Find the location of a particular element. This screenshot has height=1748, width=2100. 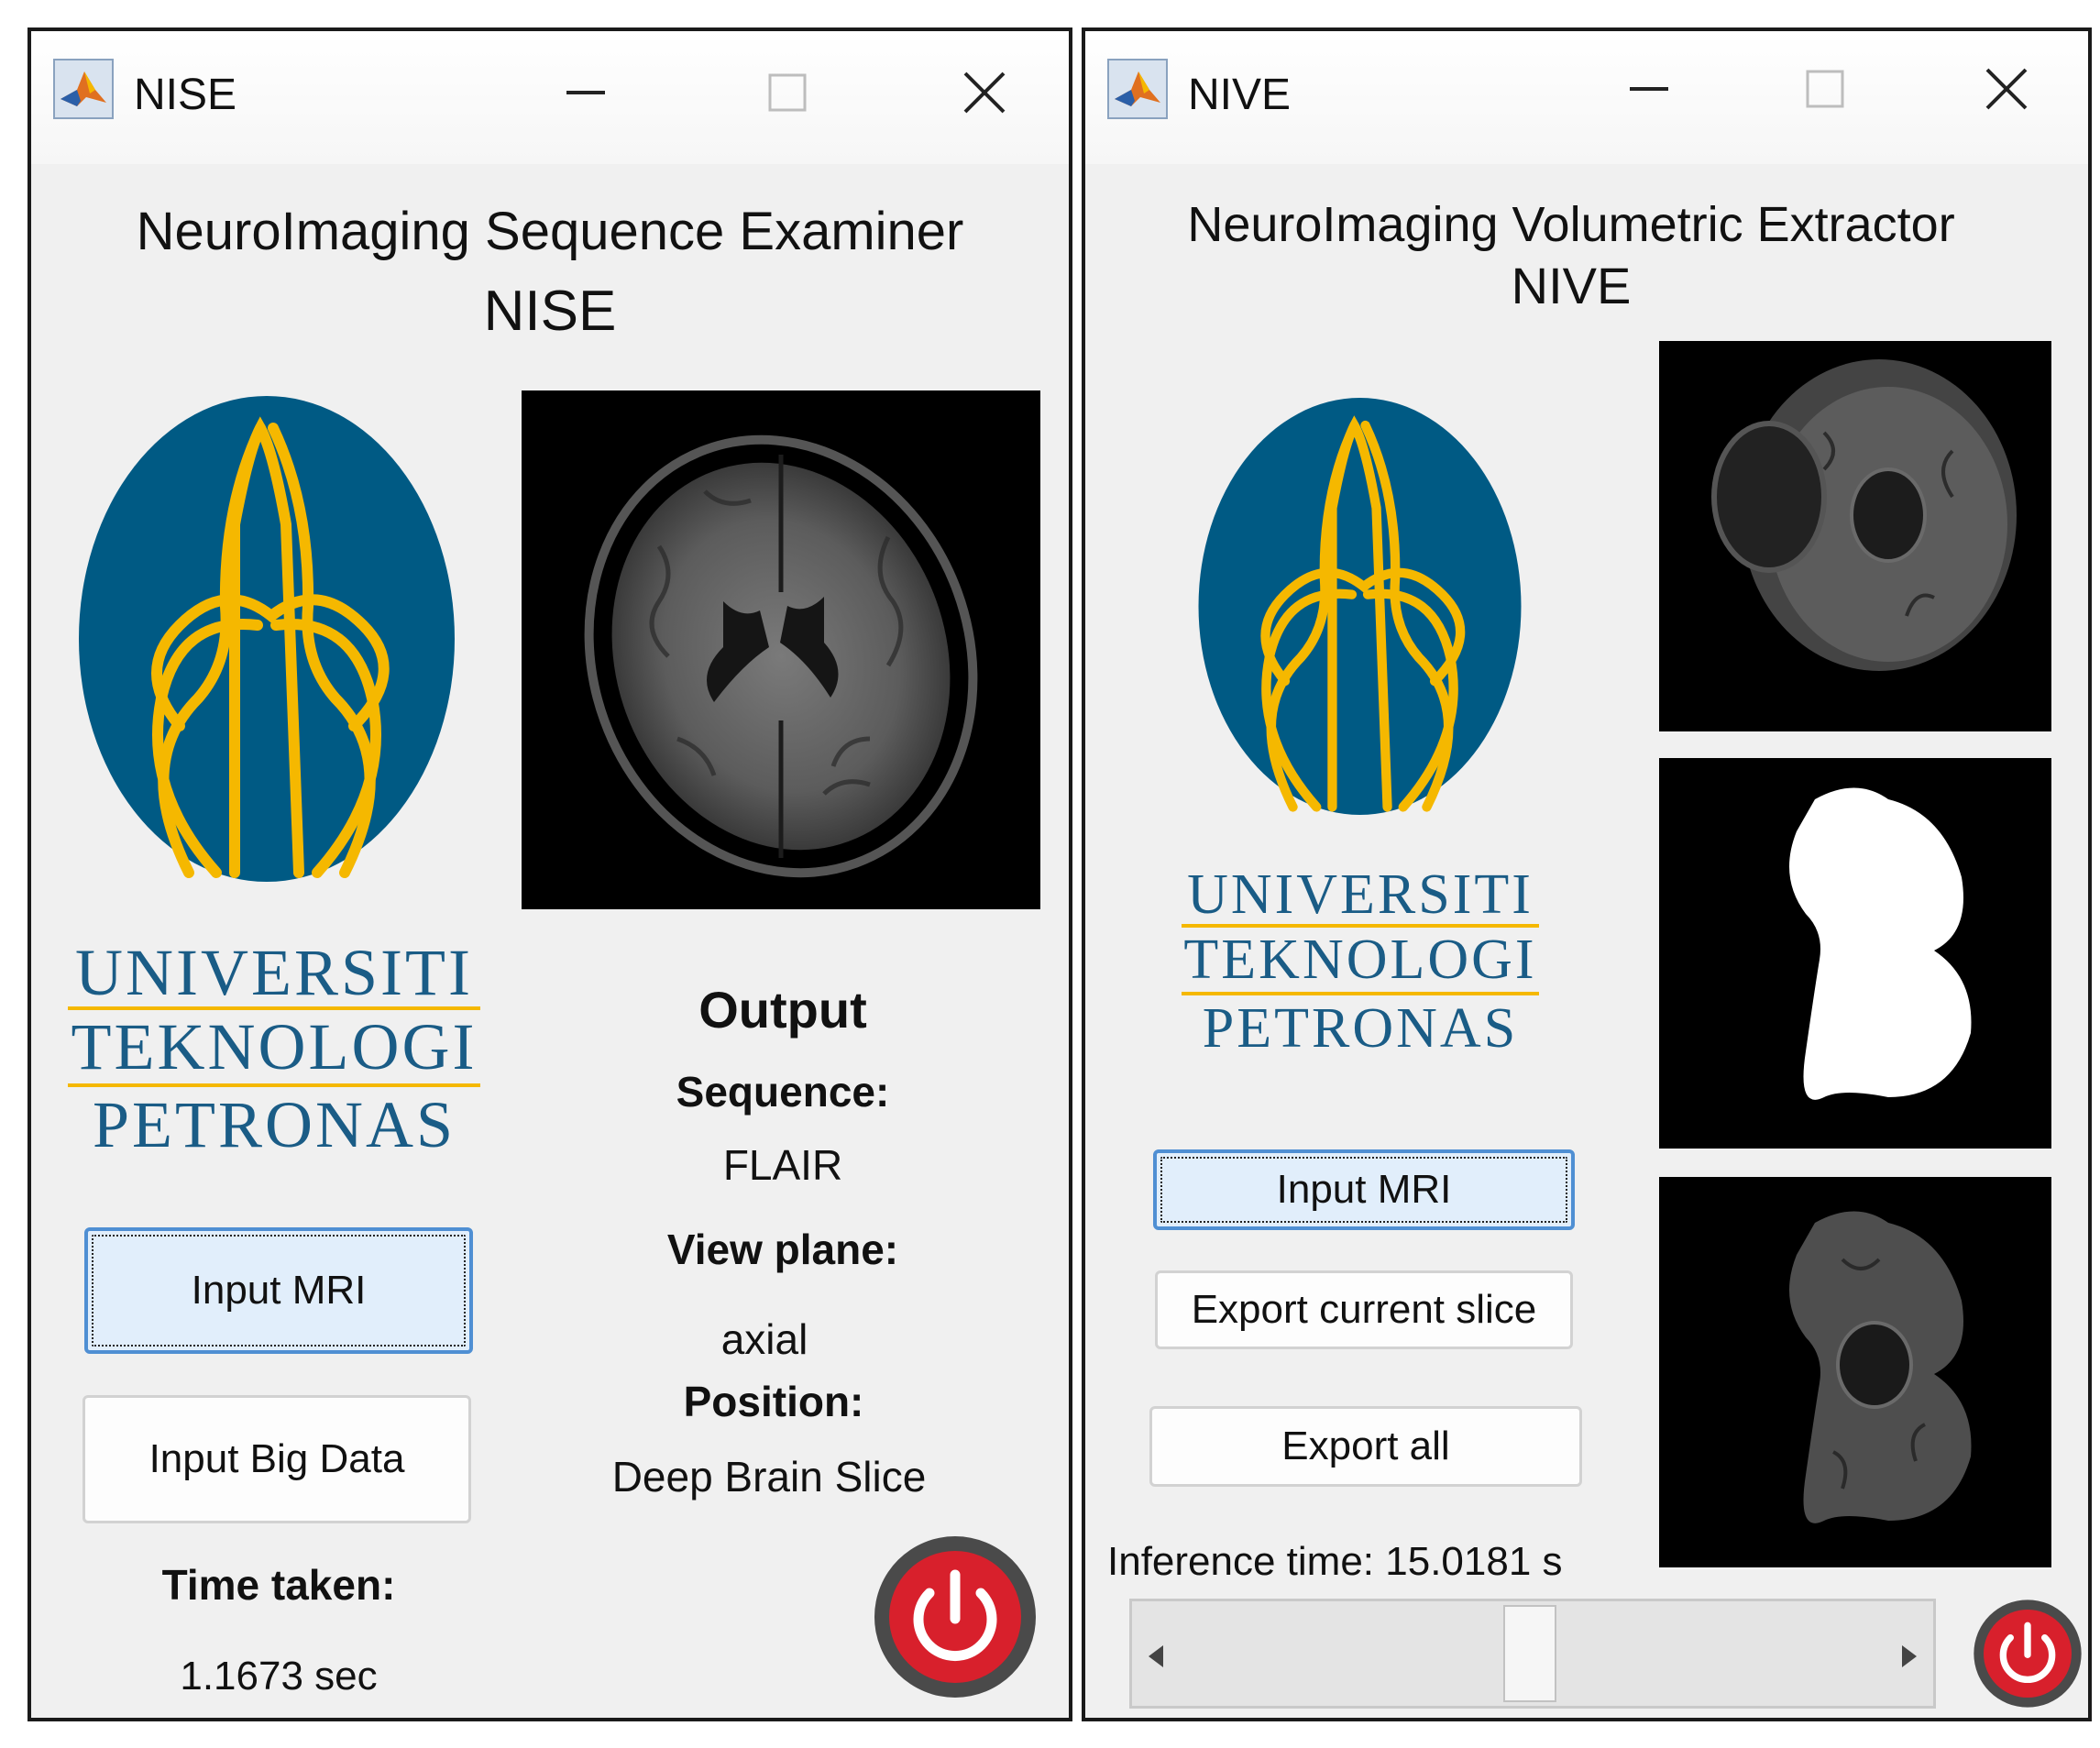

nive-mri-input-image is located at coordinates (1855, 536).